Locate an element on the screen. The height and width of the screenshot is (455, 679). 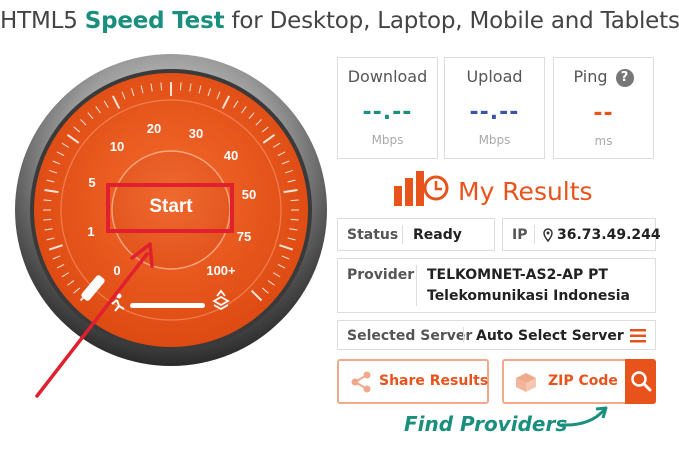
search-icon is located at coordinates (641, 381).